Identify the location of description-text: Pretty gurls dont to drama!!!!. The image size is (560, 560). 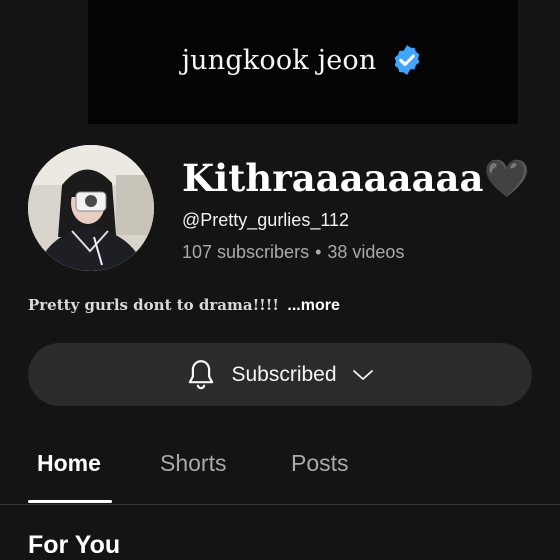
(153, 305).